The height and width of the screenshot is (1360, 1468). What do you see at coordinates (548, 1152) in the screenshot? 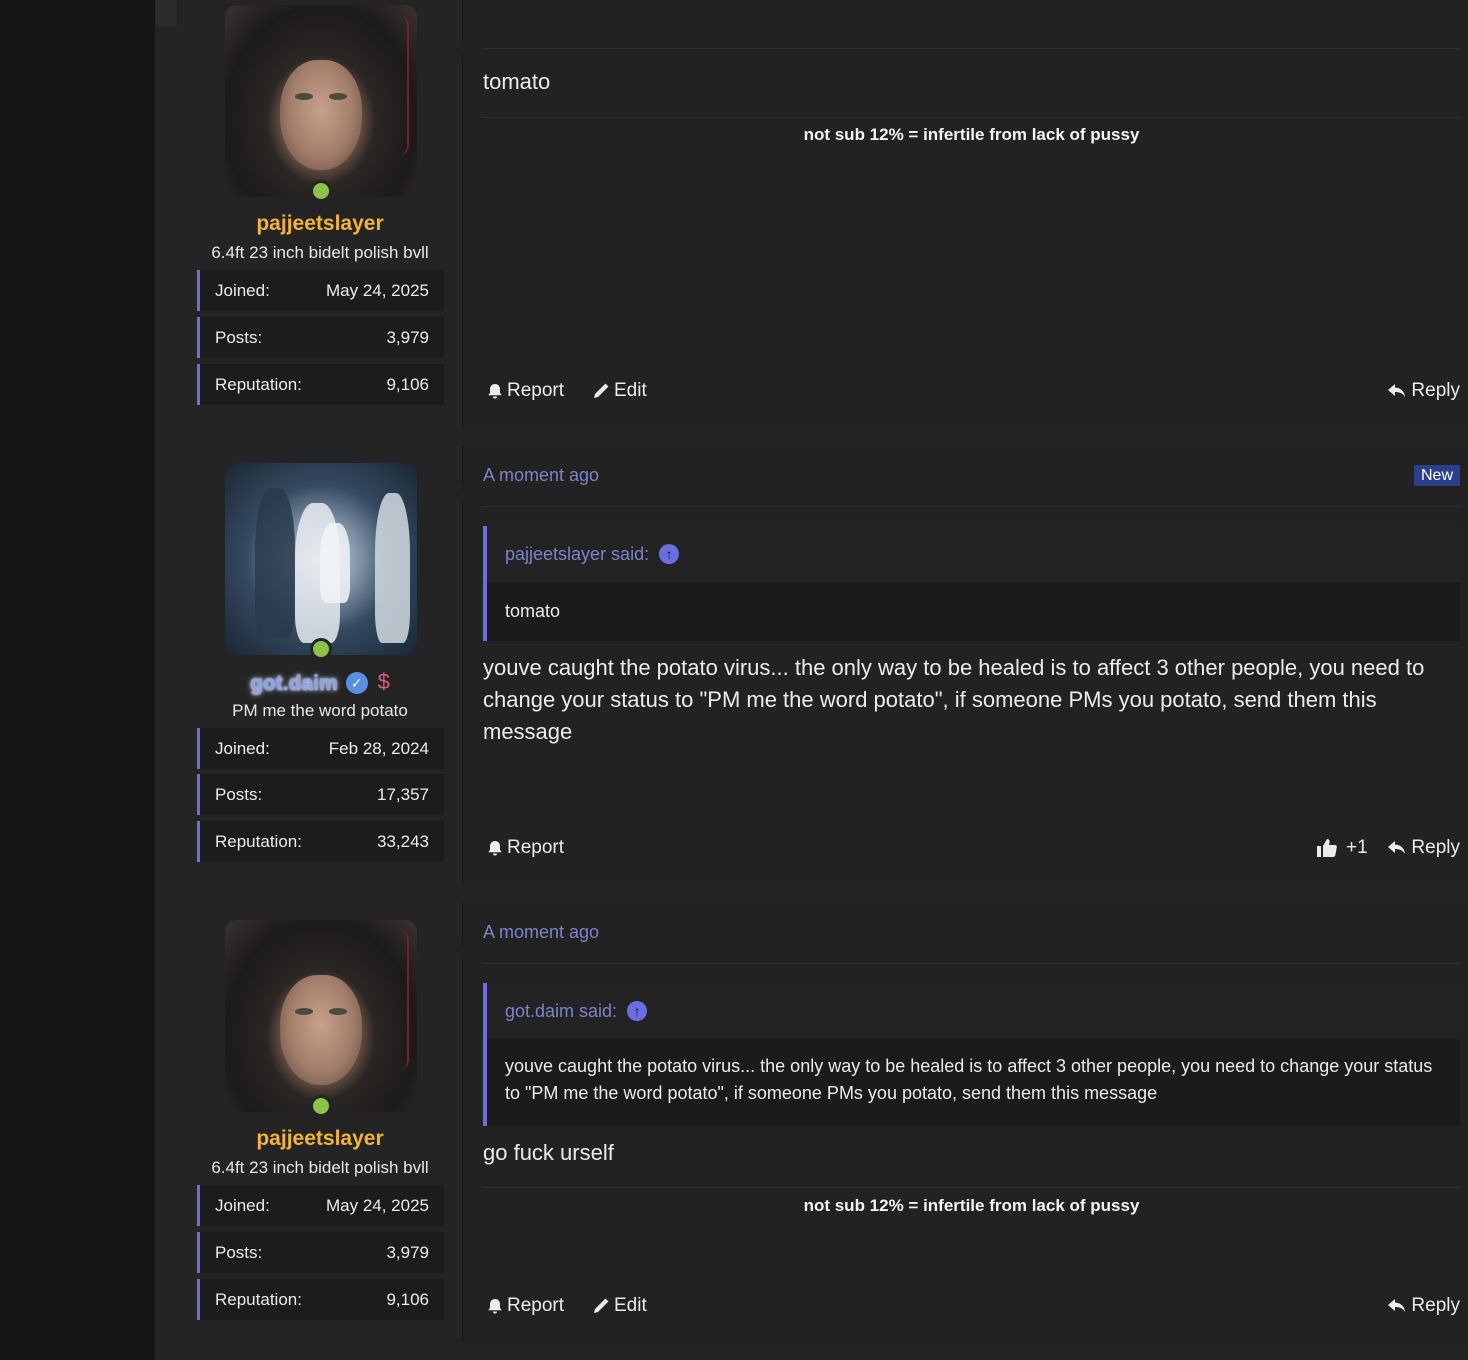
I see `post-message: go fuck urself` at bounding box center [548, 1152].